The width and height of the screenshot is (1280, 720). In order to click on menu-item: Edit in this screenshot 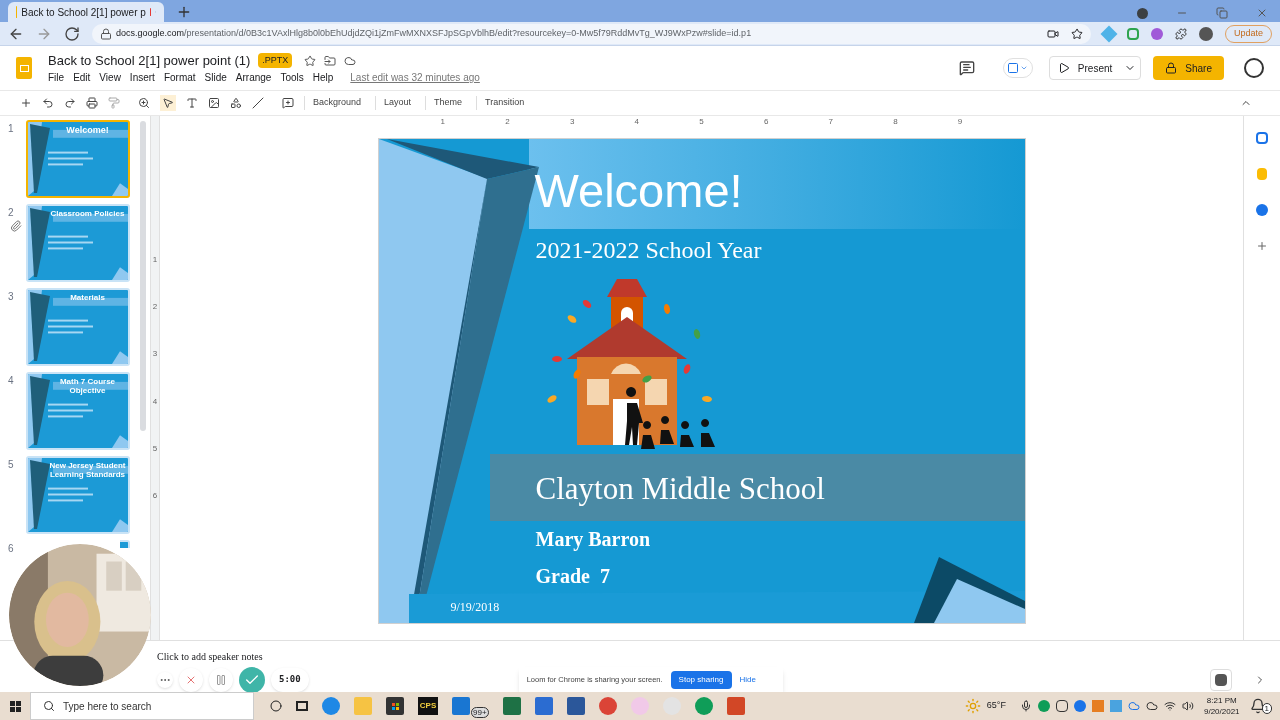, I will do `click(82, 78)`.